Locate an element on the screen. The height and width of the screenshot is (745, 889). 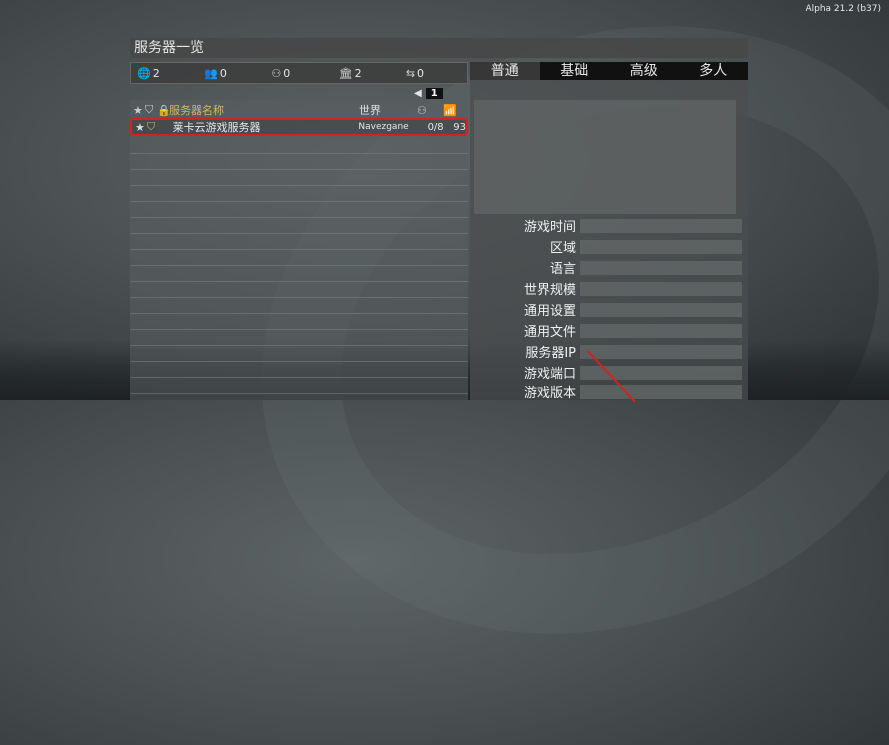
detail-row: 语言 is located at coordinates (608, 268).